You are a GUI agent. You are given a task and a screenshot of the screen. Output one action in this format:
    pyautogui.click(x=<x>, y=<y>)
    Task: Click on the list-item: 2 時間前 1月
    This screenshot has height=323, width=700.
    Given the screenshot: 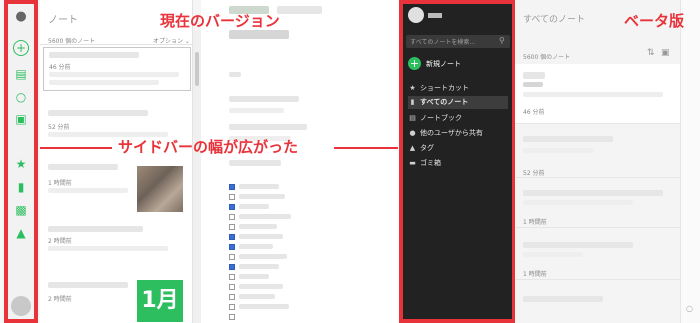 What is the action you would take?
    pyautogui.click(x=117, y=300)
    